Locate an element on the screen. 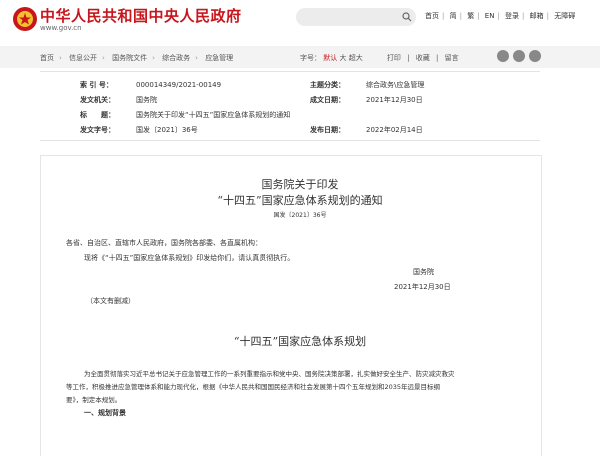 This screenshot has height=456, width=600. crumb-info: 信息公开 is located at coordinates (83, 58).